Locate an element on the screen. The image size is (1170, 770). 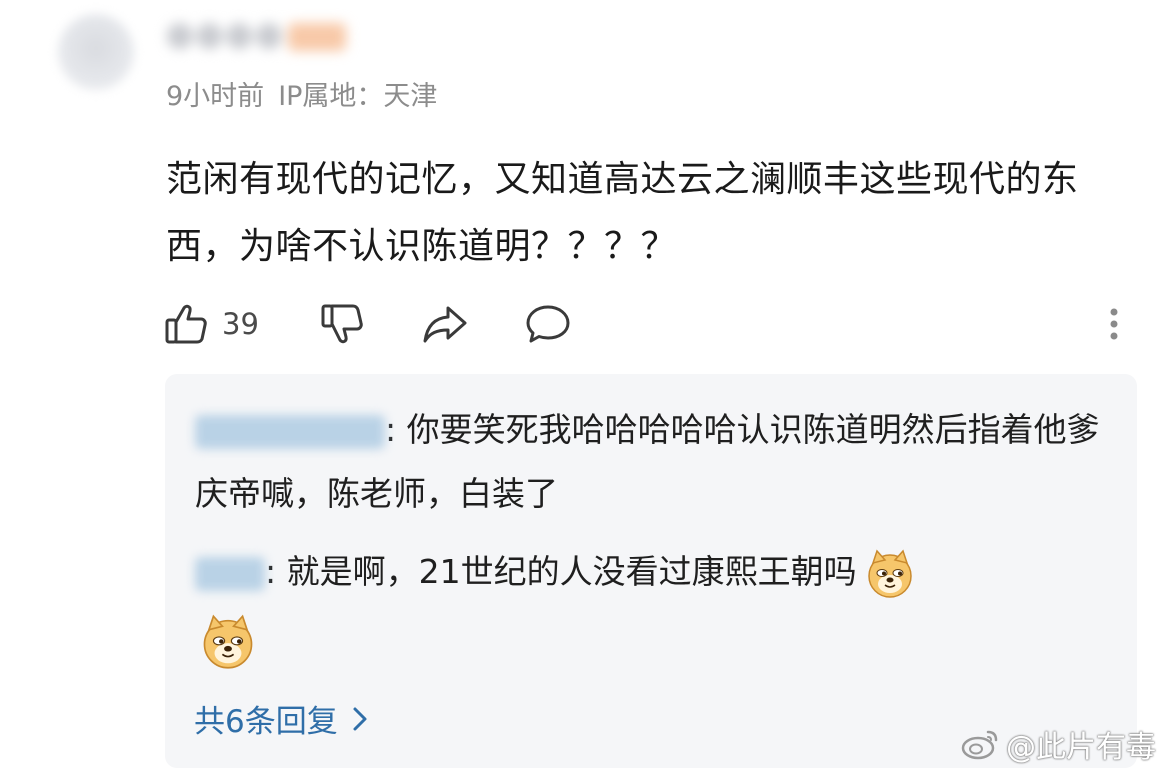
reply-button is located at coordinates (548, 324).